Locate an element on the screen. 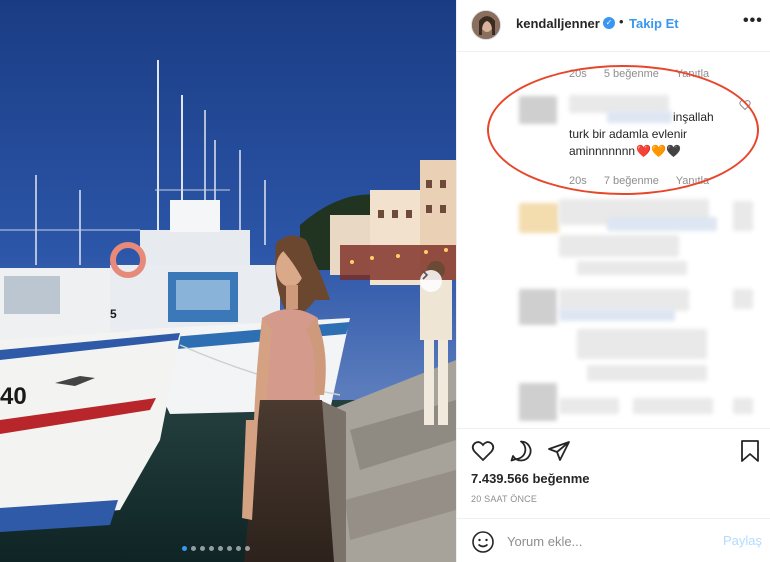 The image size is (770, 562). avatar is located at coordinates (486, 25).